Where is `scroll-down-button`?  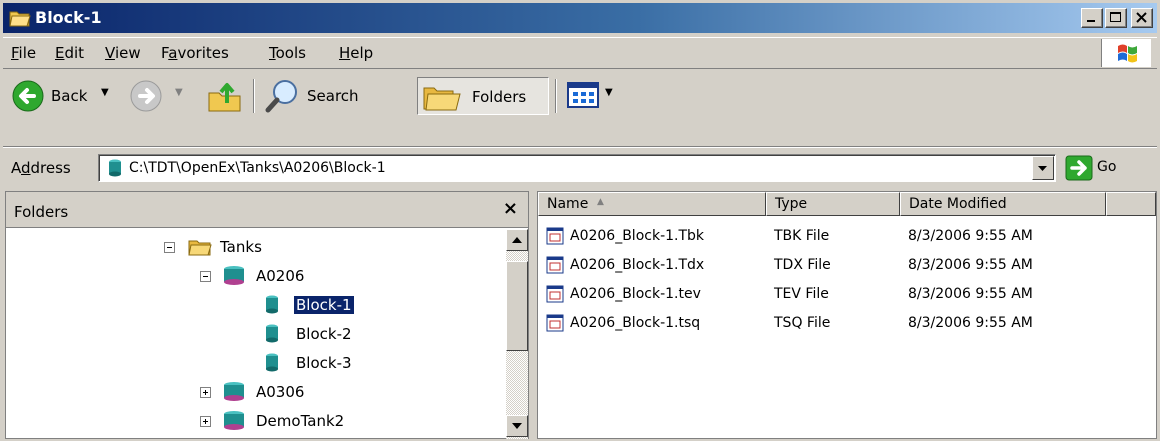
scroll-down-button is located at coordinates (517, 426).